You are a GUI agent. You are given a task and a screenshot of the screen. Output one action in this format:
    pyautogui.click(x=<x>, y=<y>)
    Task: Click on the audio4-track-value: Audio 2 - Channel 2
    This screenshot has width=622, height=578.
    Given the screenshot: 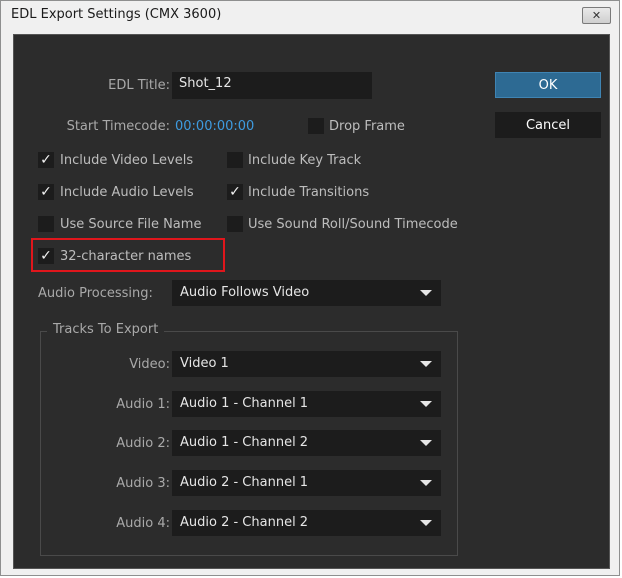 What is the action you would take?
    pyautogui.click(x=244, y=522)
    